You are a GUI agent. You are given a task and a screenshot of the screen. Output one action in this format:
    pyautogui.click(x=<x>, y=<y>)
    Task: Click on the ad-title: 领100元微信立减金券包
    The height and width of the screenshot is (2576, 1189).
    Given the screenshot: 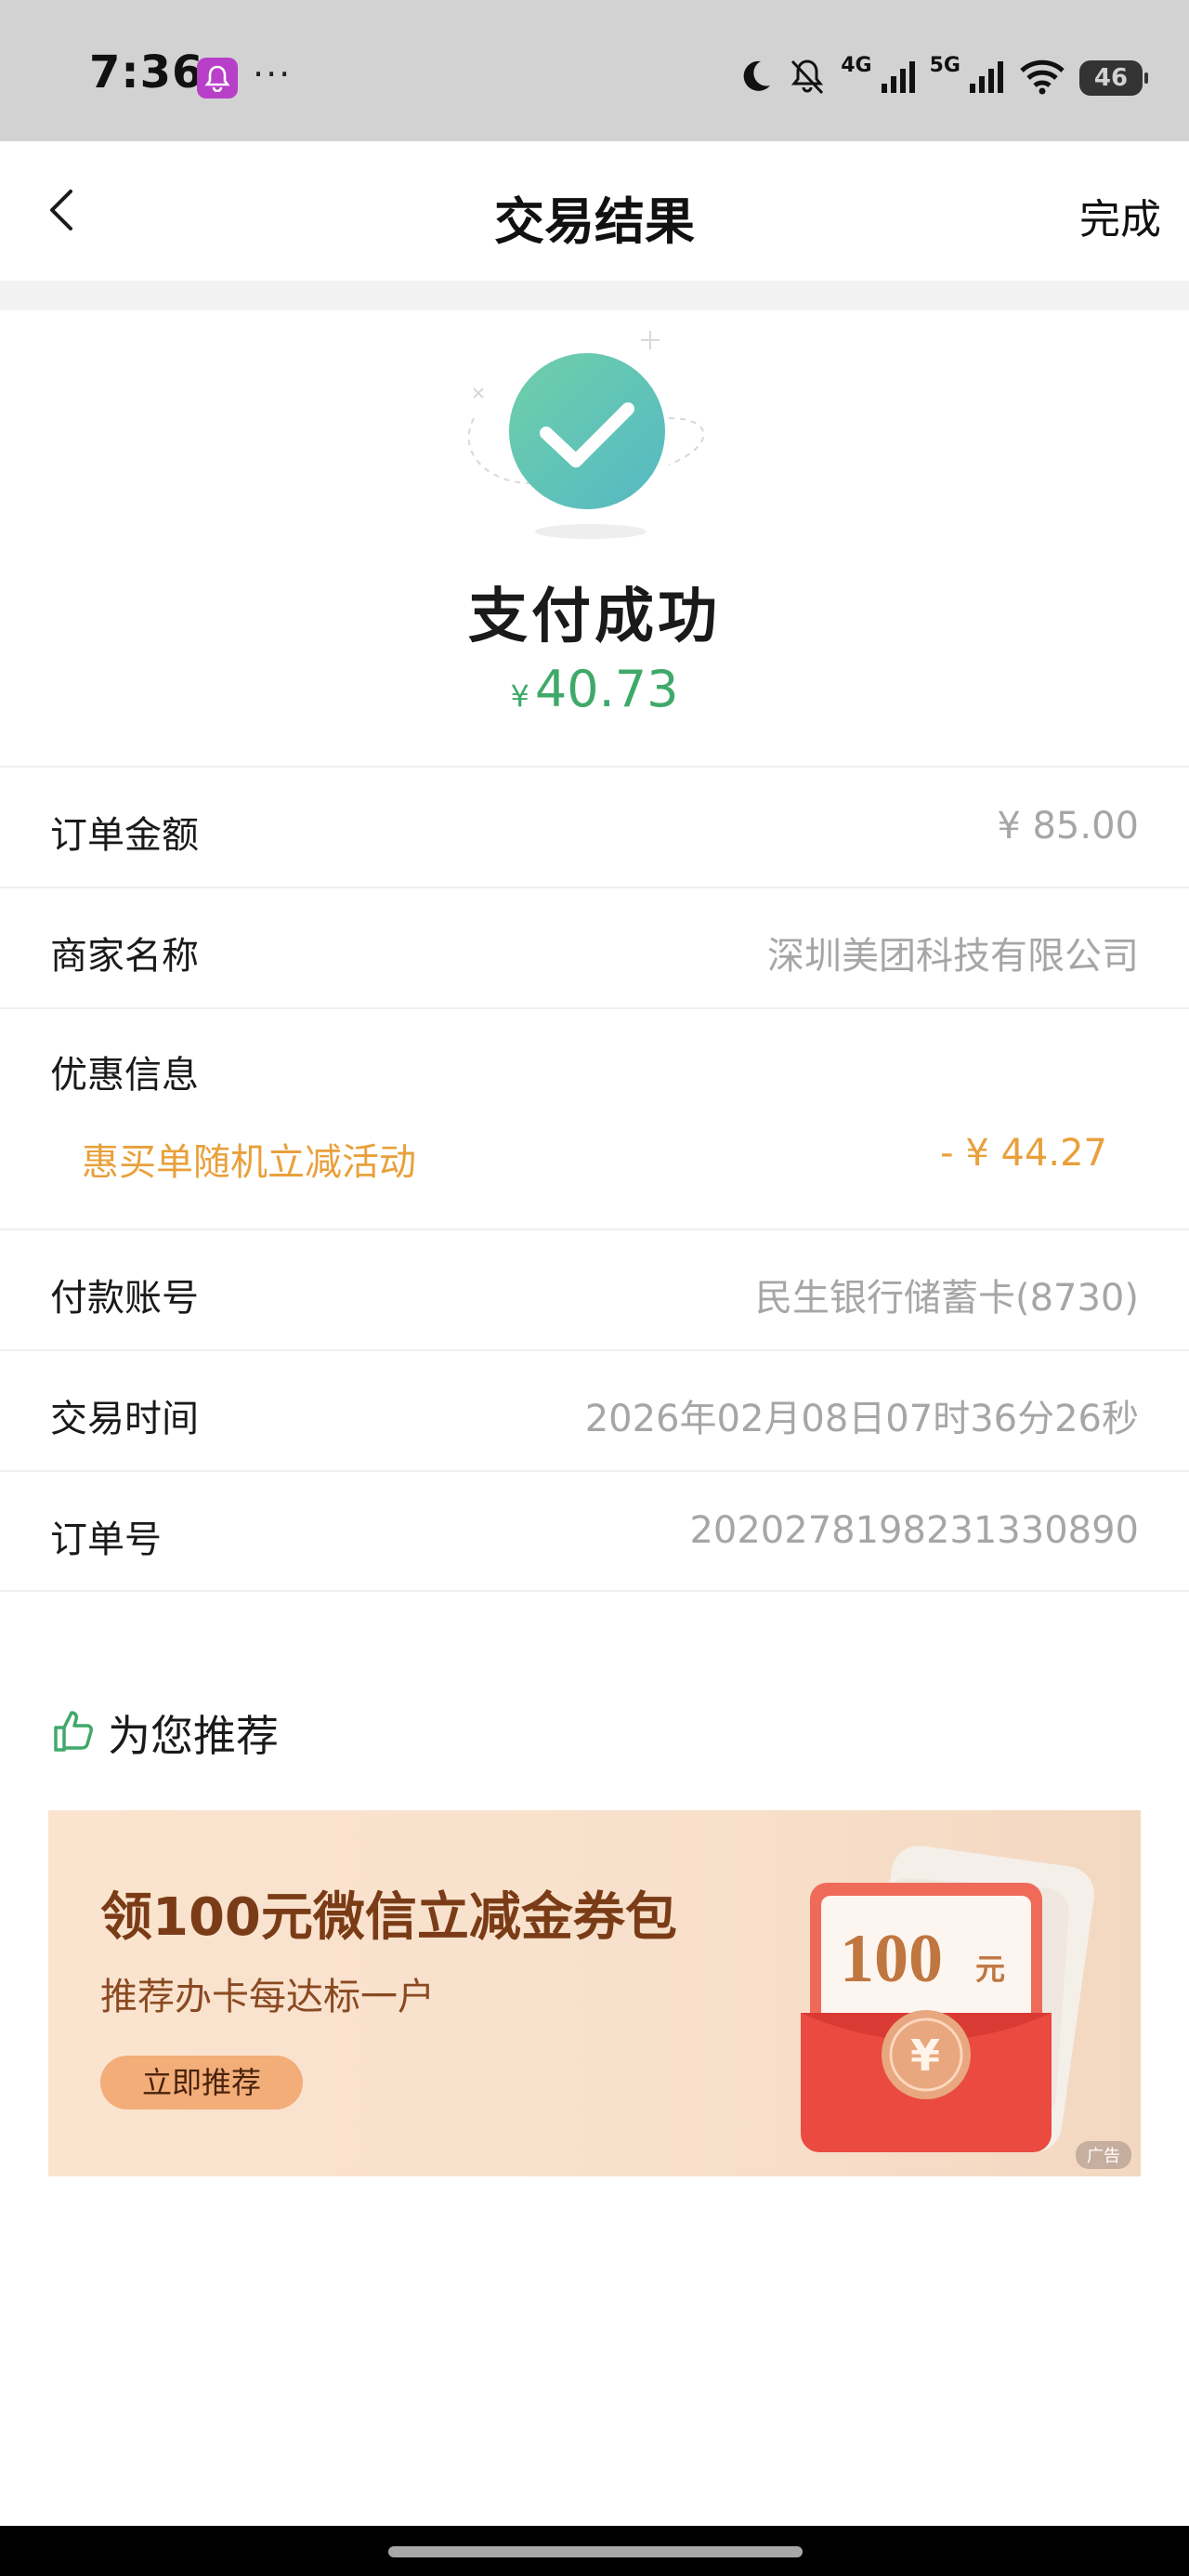 What is the action you would take?
    pyautogui.click(x=388, y=1917)
    